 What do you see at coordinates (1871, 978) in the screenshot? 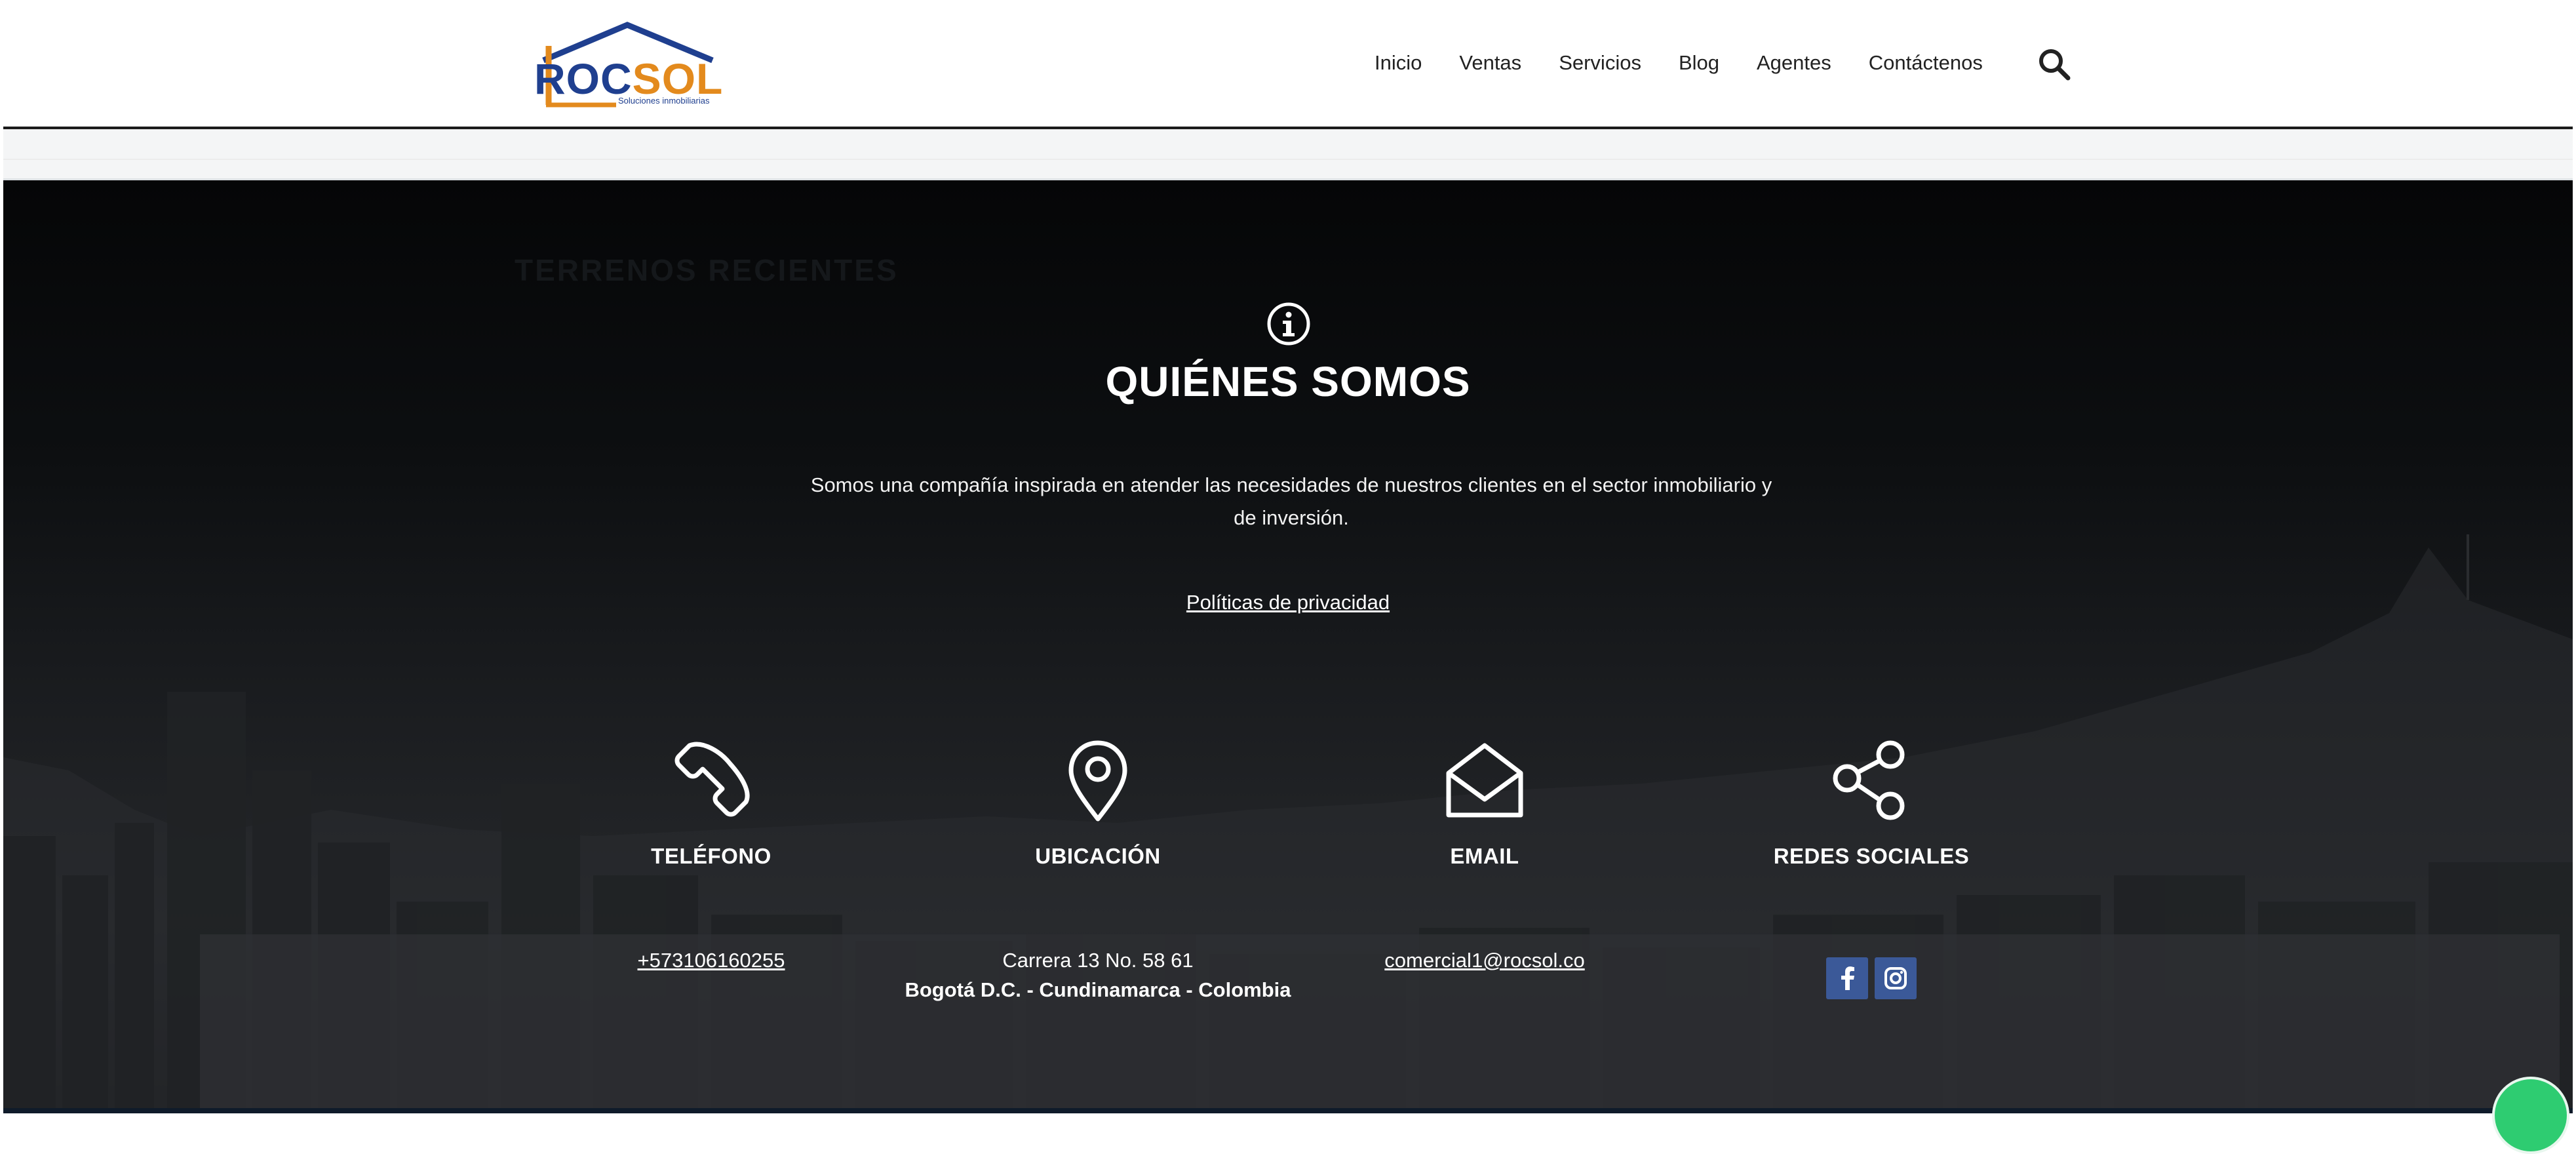
I see `social-links` at bounding box center [1871, 978].